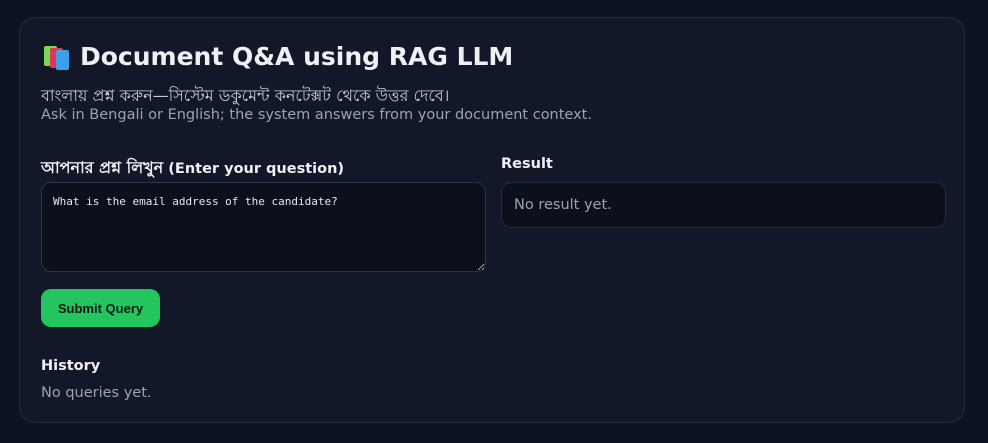 Image resolution: width=988 pixels, height=443 pixels. What do you see at coordinates (723, 205) in the screenshot?
I see `result-box: No result yet.` at bounding box center [723, 205].